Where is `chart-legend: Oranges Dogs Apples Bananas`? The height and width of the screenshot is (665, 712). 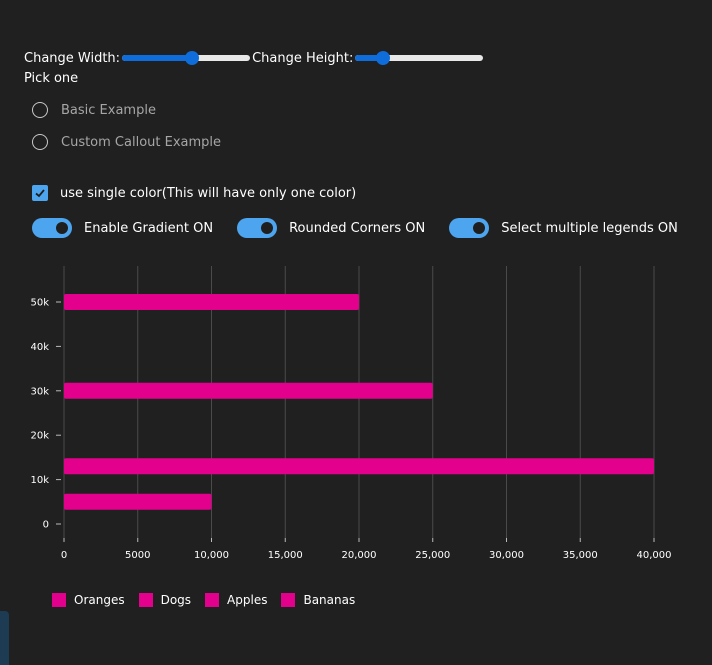
chart-legend: Oranges Dogs Apples Bananas is located at coordinates (210, 600).